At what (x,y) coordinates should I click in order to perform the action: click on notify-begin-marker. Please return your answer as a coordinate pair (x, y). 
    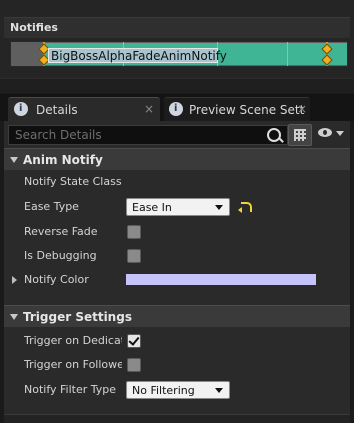
    Looking at the image, I should click on (44, 54).